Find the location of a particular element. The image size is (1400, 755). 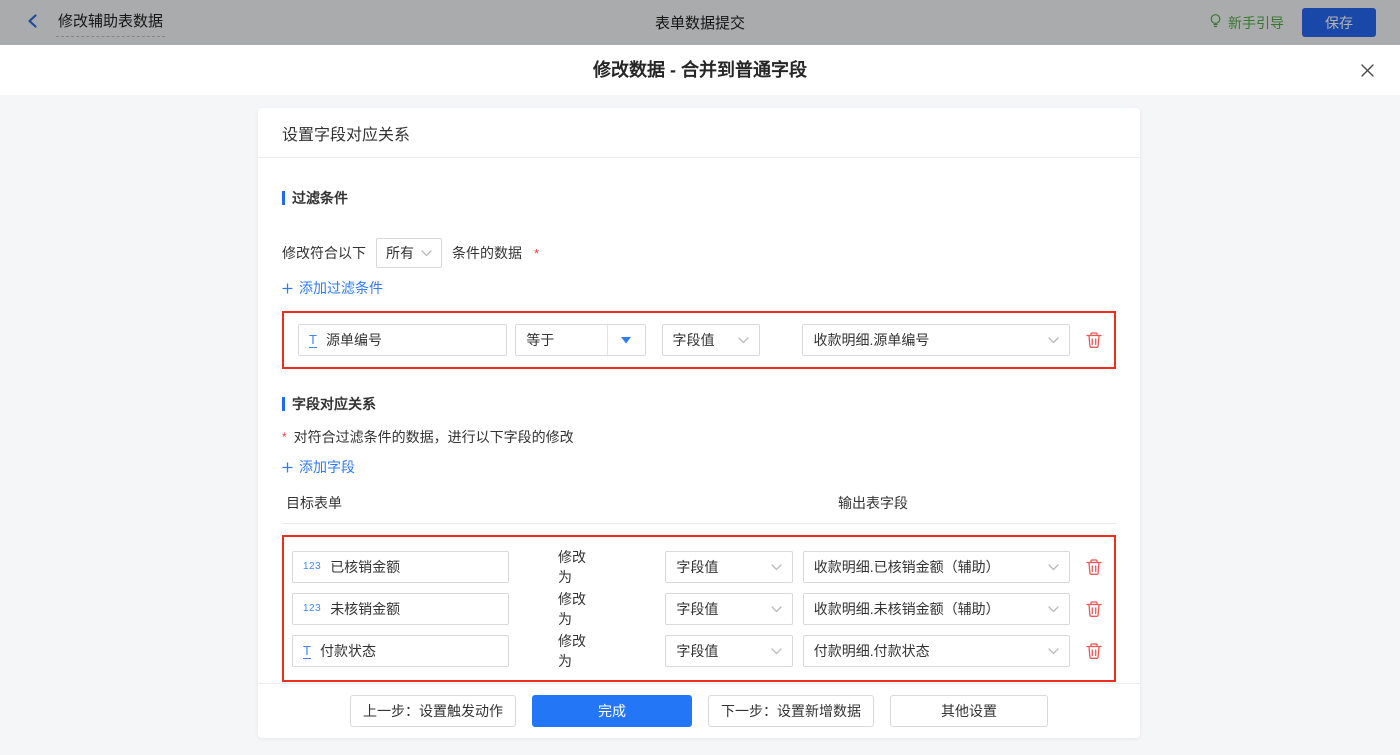

output-field-select: 收款明细.已核销金额（辅助） is located at coordinates (936, 567).